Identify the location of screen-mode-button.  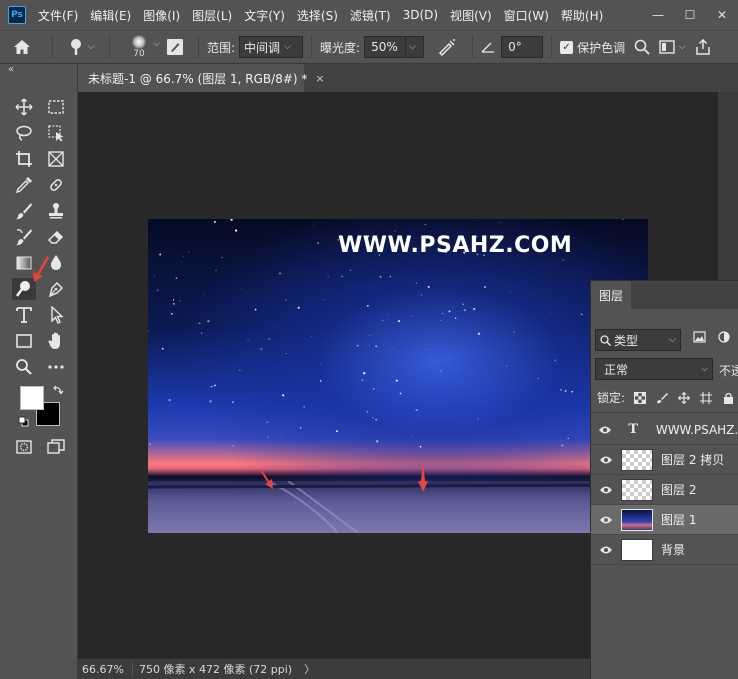
(56, 447).